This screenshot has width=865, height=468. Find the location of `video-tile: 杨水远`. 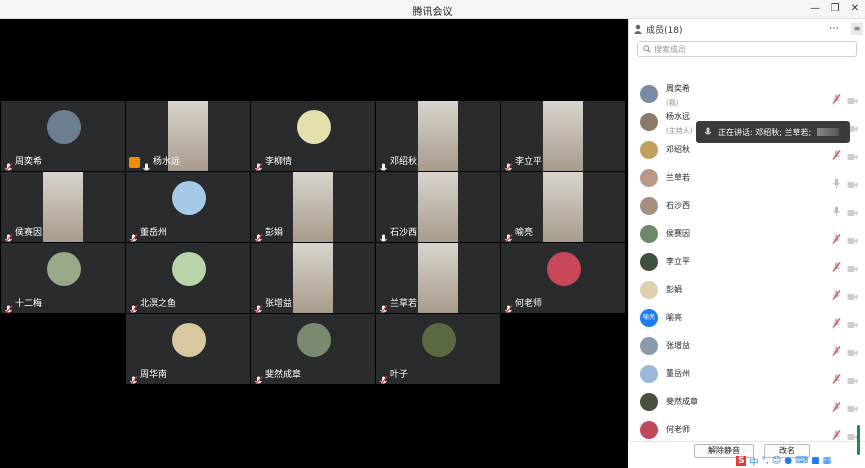

video-tile: 杨水远 is located at coordinates (188, 136).